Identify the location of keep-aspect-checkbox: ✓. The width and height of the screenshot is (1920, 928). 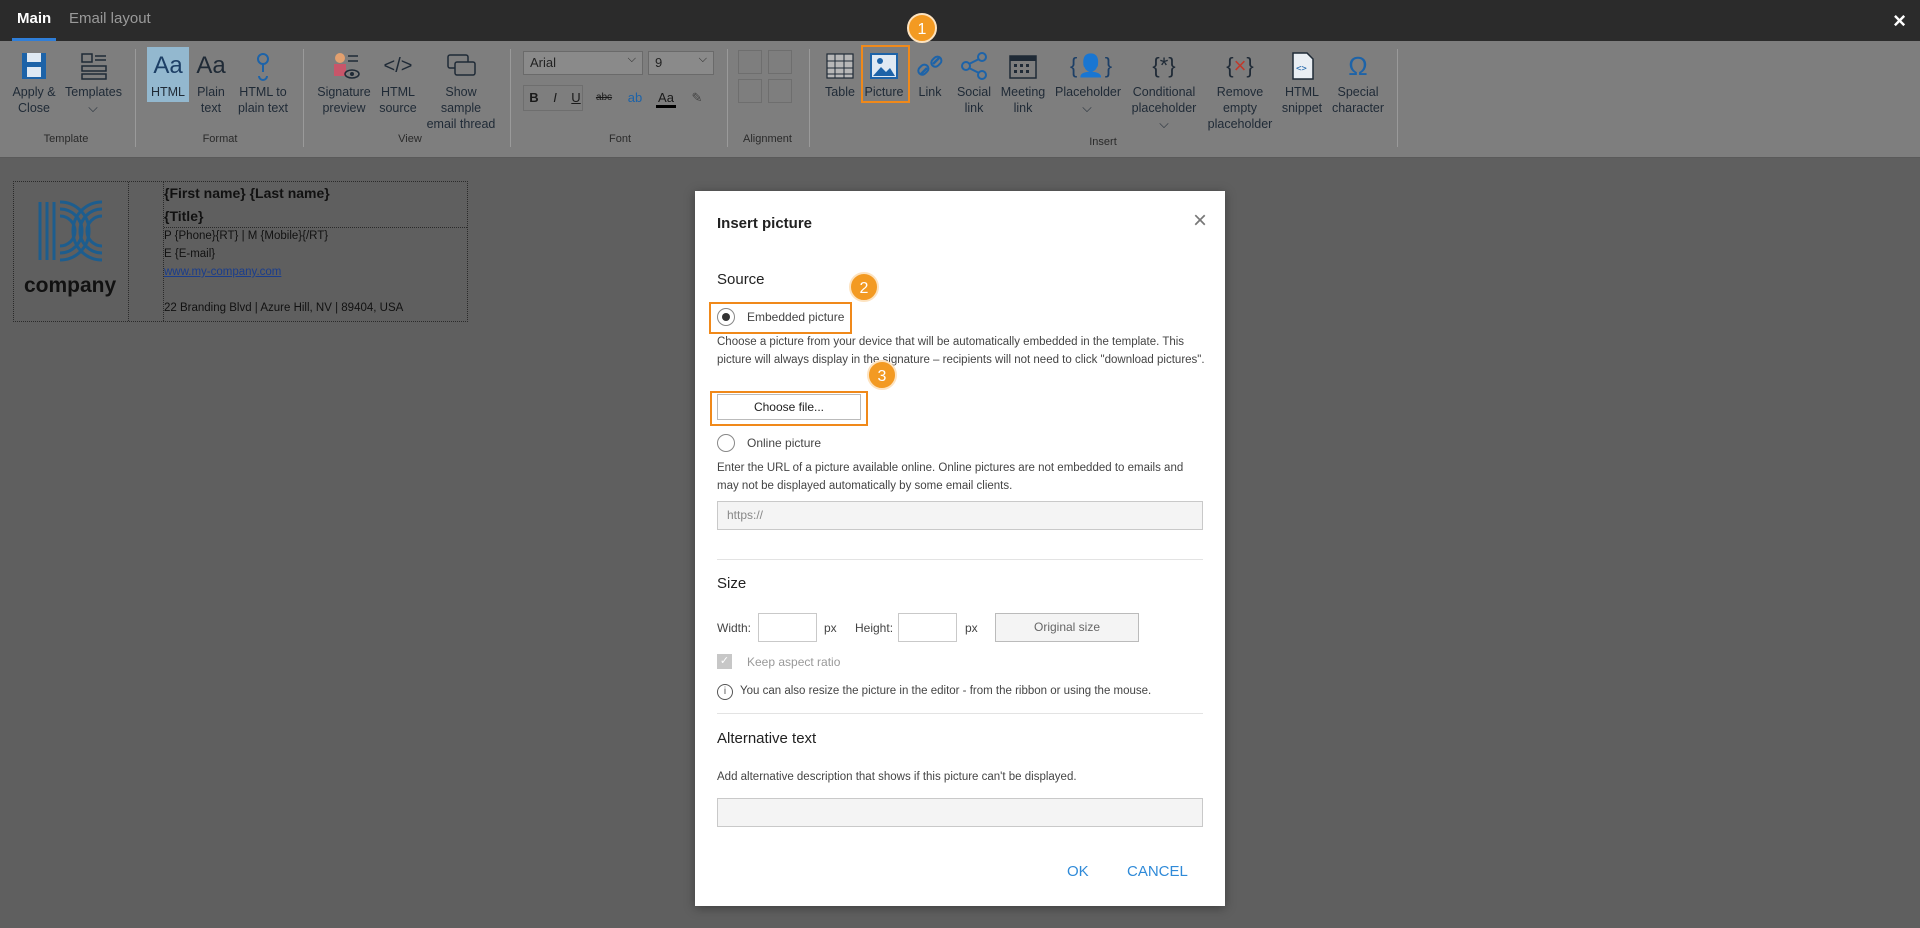
(724, 661).